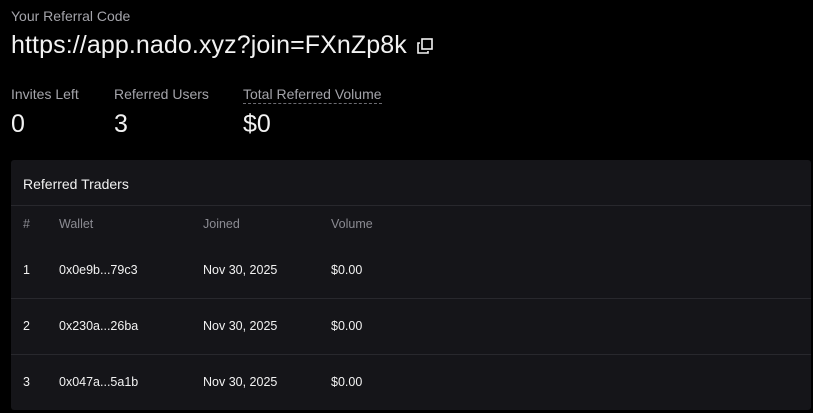 The image size is (813, 413). Describe the element at coordinates (26, 270) in the screenshot. I see `row-index: 1` at that location.